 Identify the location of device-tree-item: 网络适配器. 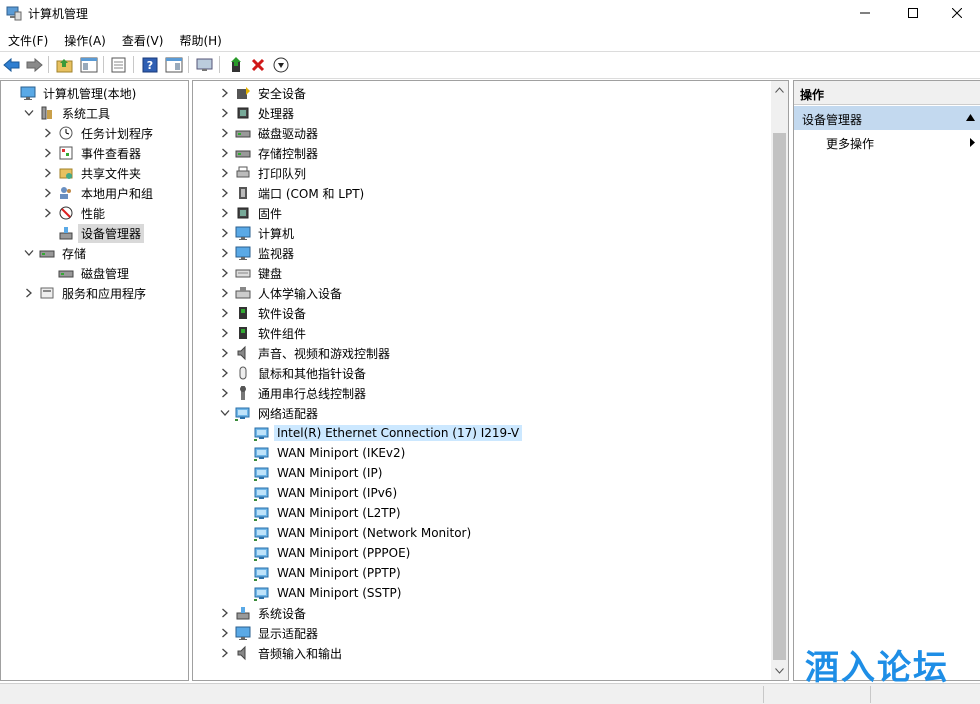
(270, 413).